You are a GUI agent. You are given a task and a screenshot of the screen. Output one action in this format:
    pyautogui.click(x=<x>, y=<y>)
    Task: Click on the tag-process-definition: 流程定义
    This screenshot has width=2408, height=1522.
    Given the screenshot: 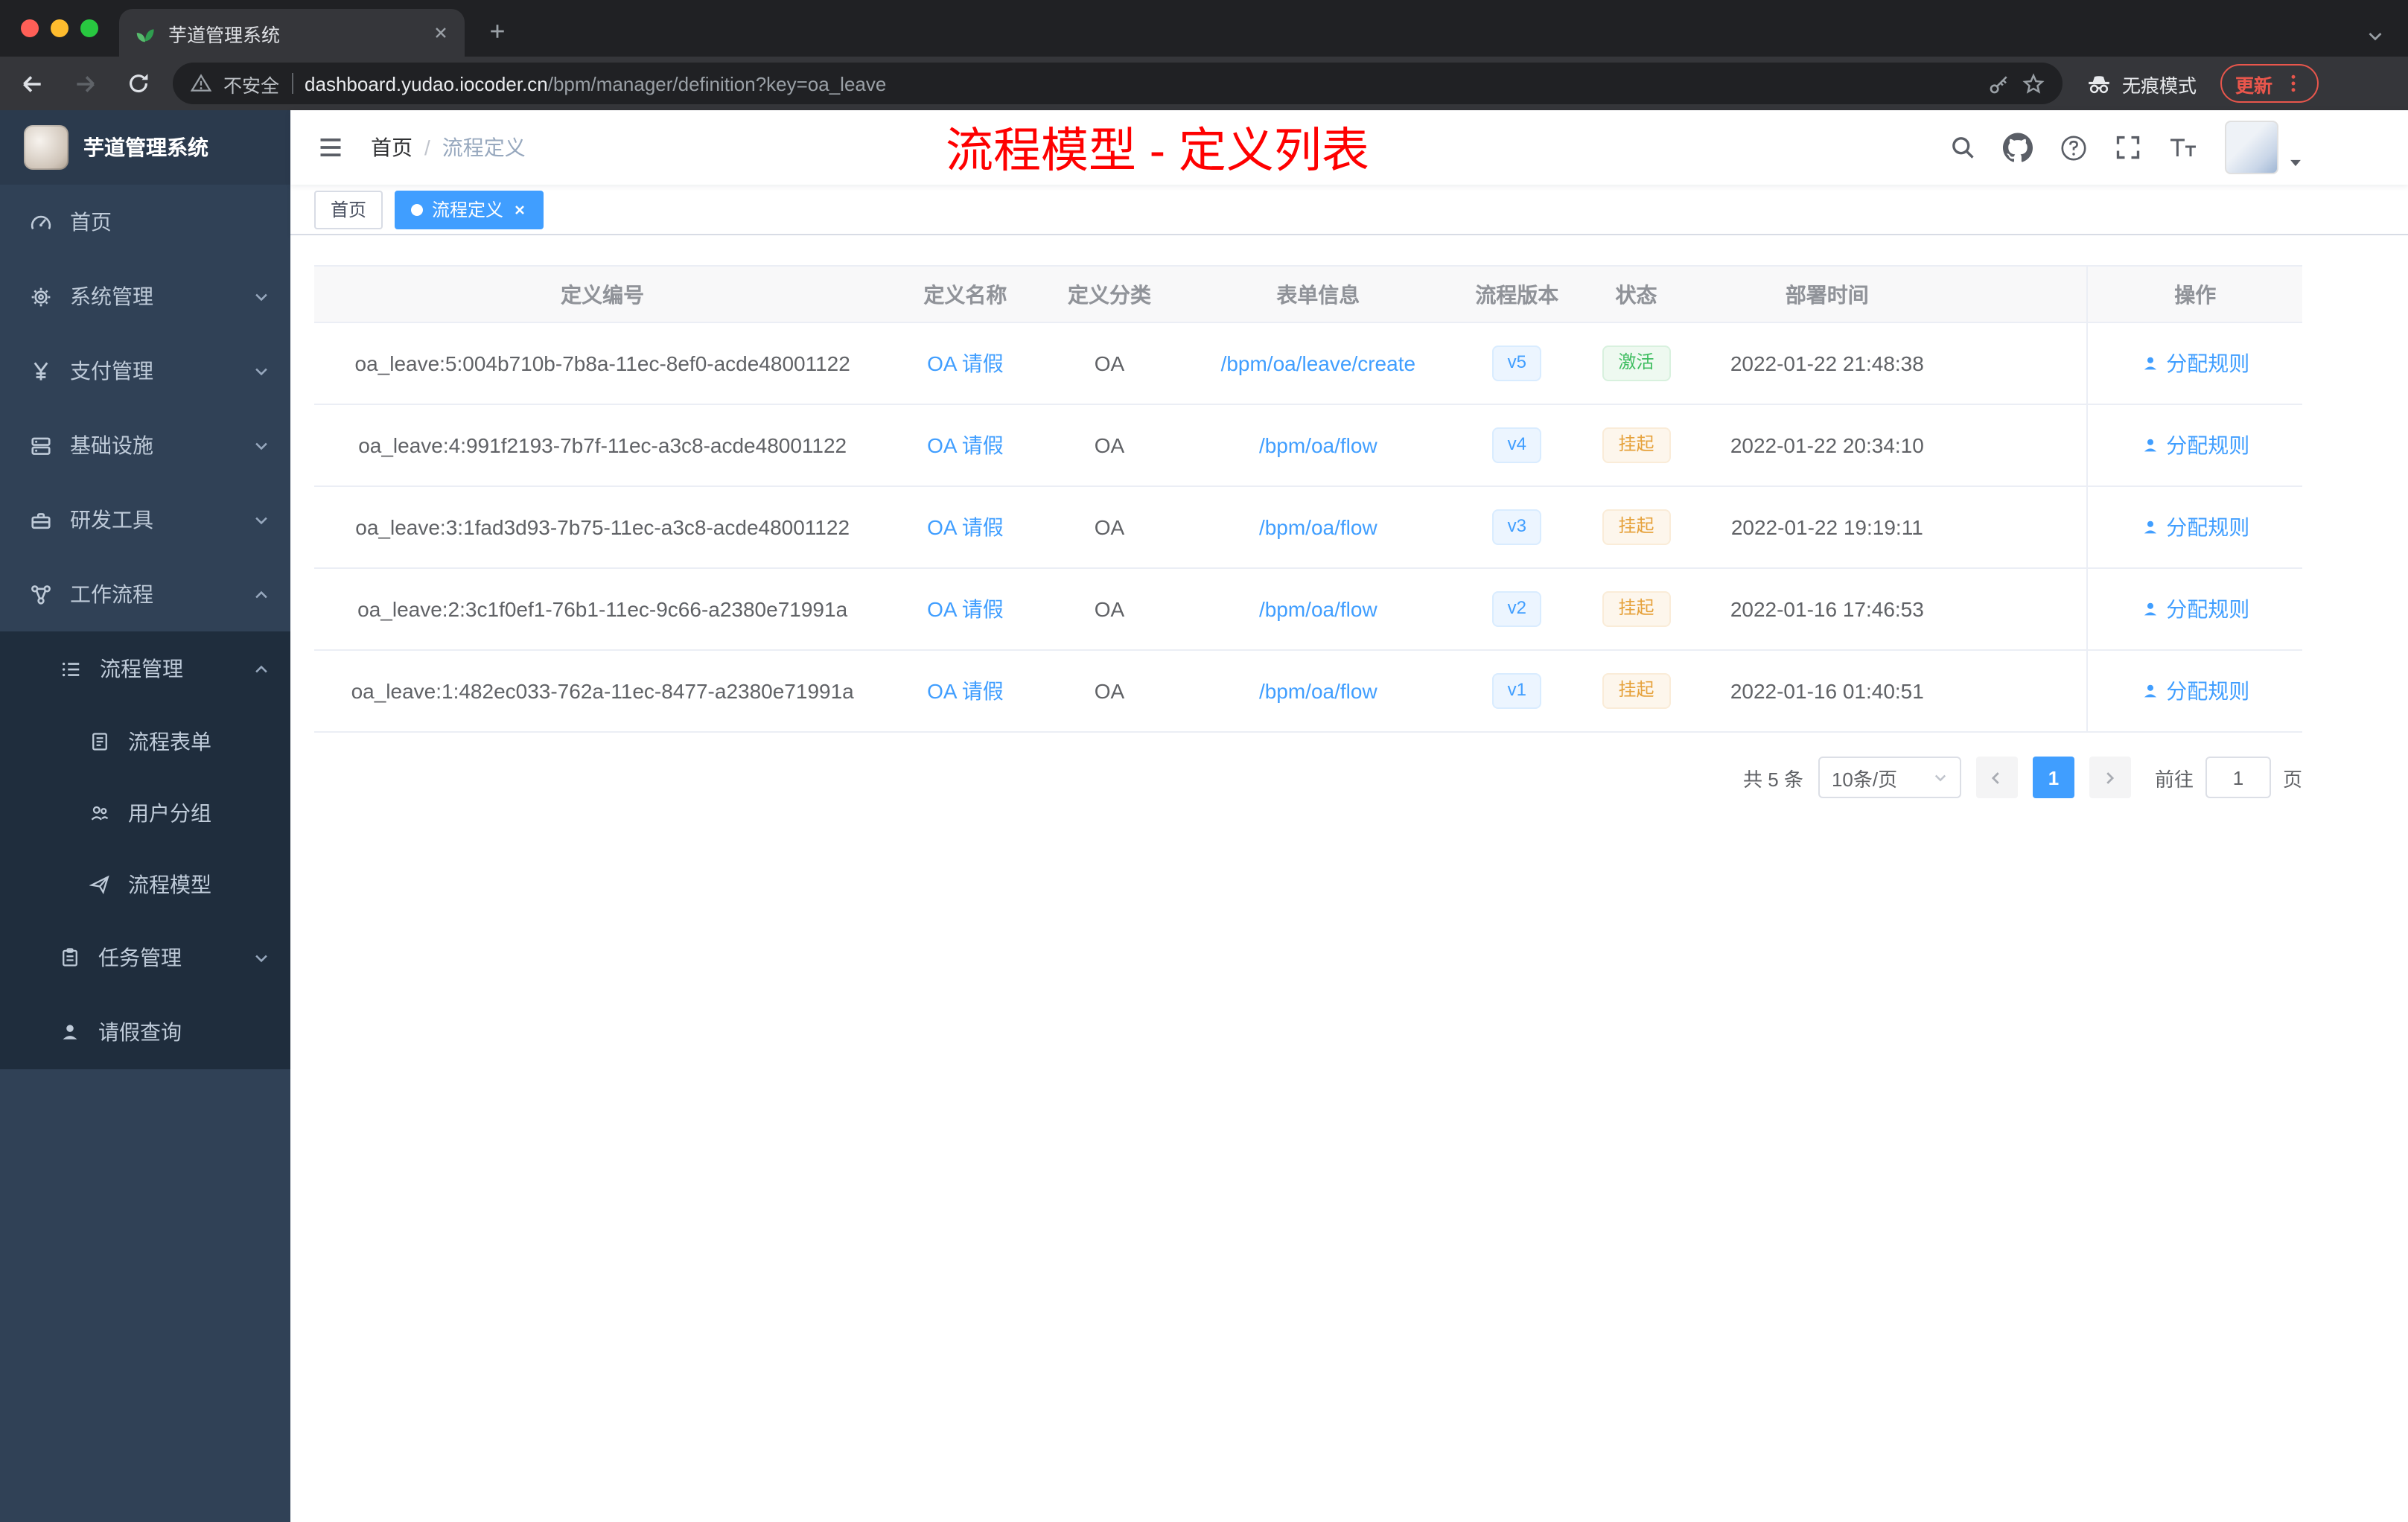 What is the action you would take?
    pyautogui.click(x=469, y=209)
    